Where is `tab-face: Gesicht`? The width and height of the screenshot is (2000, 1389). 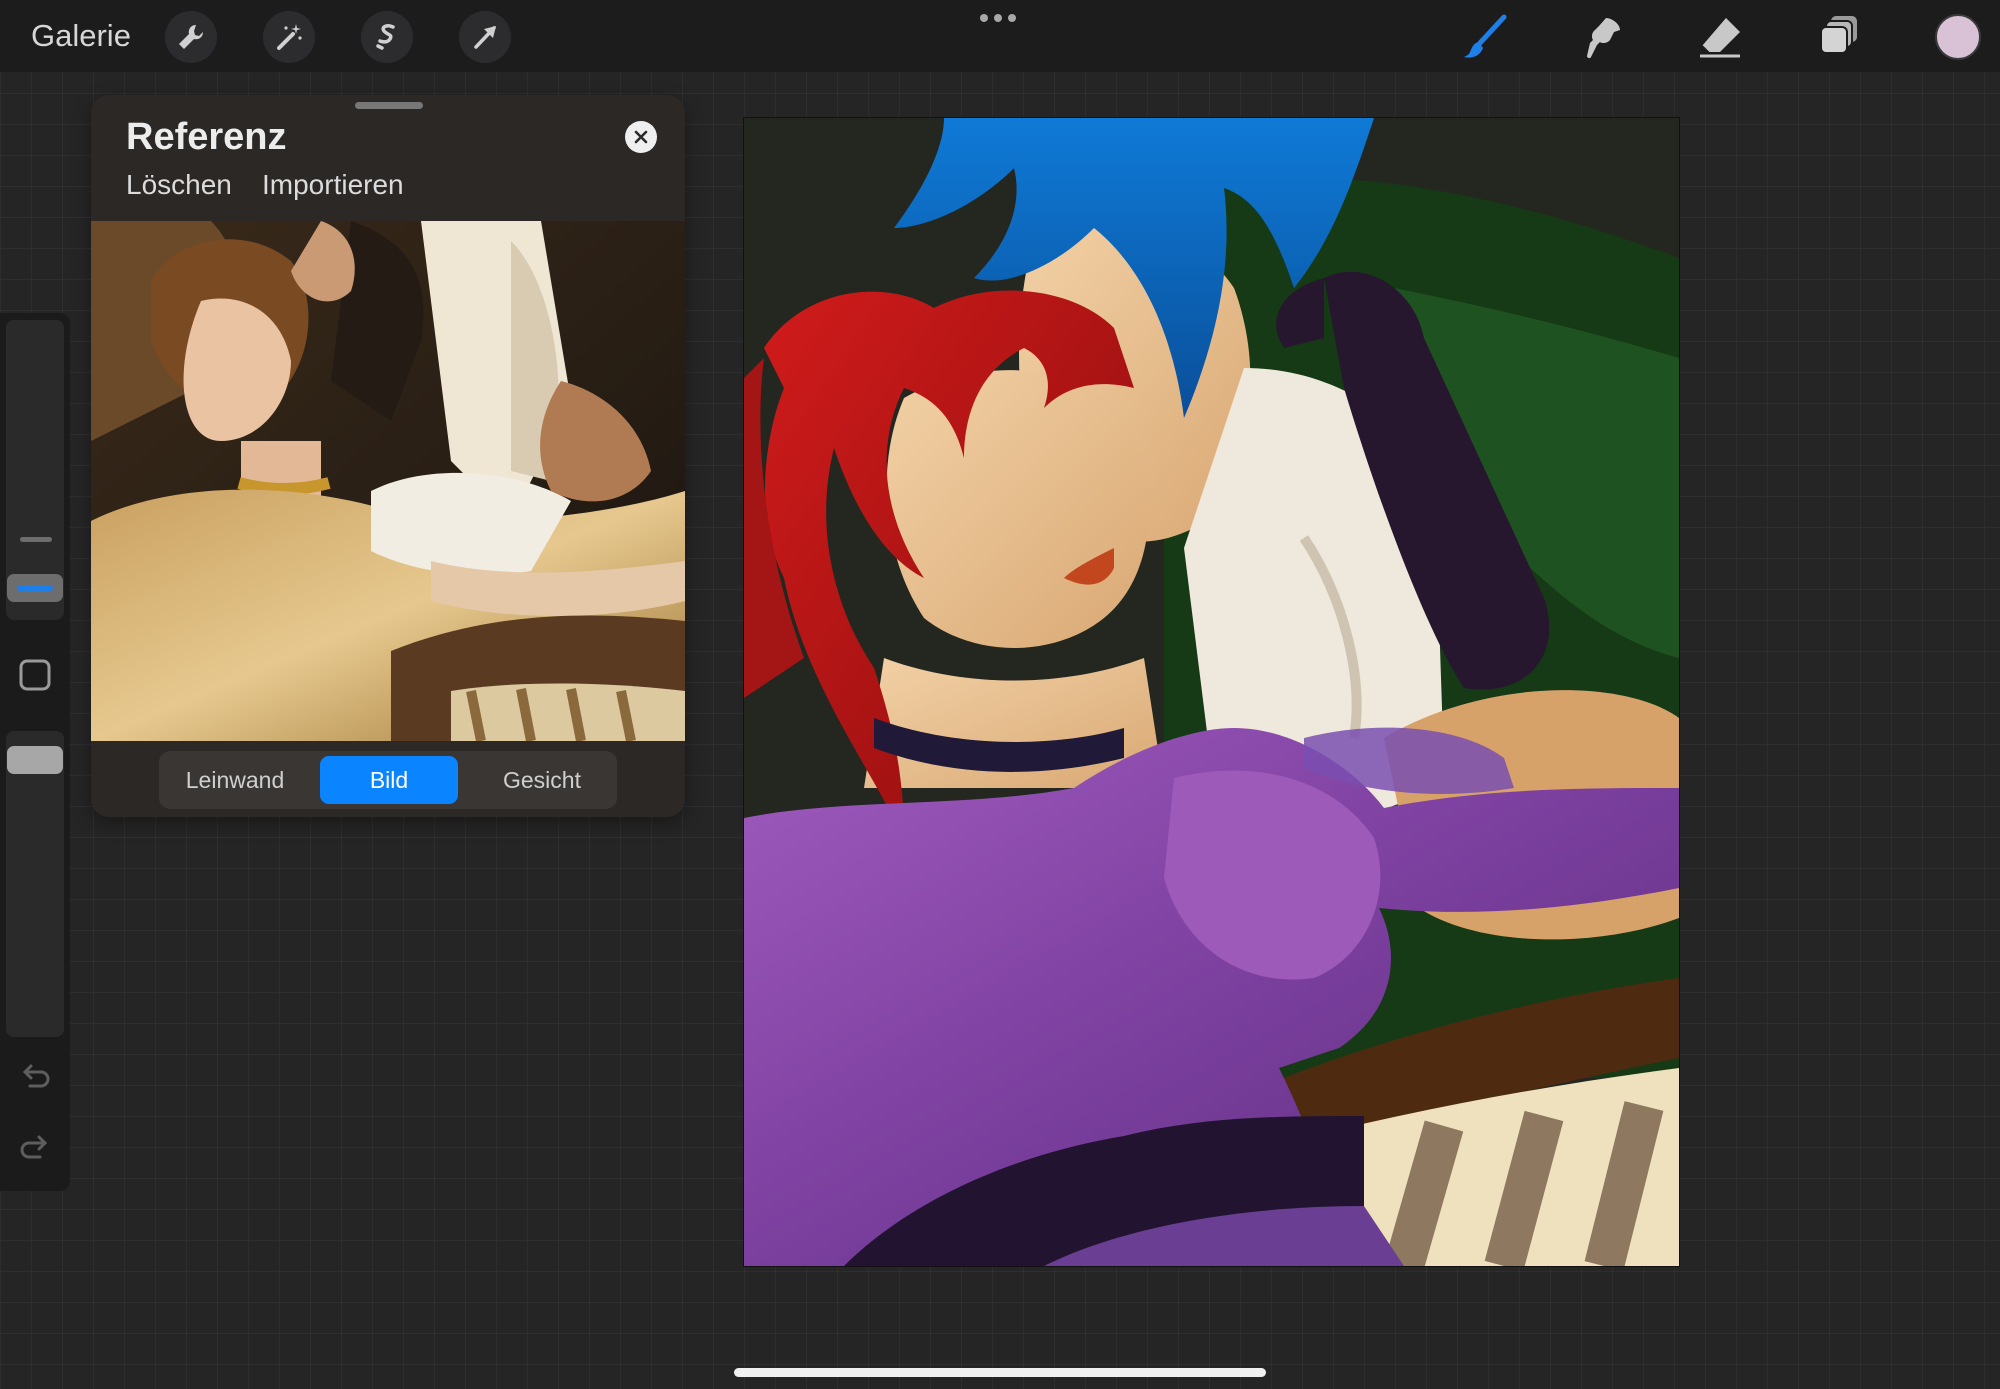
tab-face: Gesicht is located at coordinates (542, 780).